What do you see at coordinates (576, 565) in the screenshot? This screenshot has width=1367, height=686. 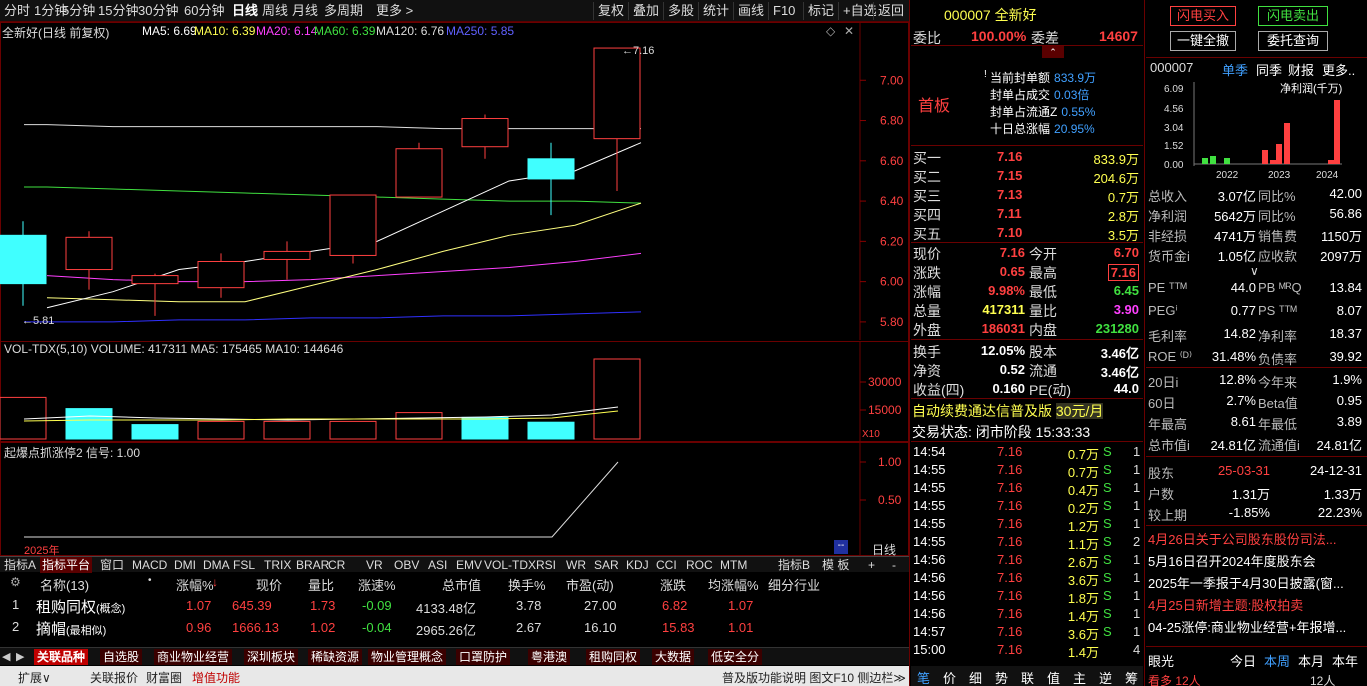 I see `indicator-tab-16: WR` at bounding box center [576, 565].